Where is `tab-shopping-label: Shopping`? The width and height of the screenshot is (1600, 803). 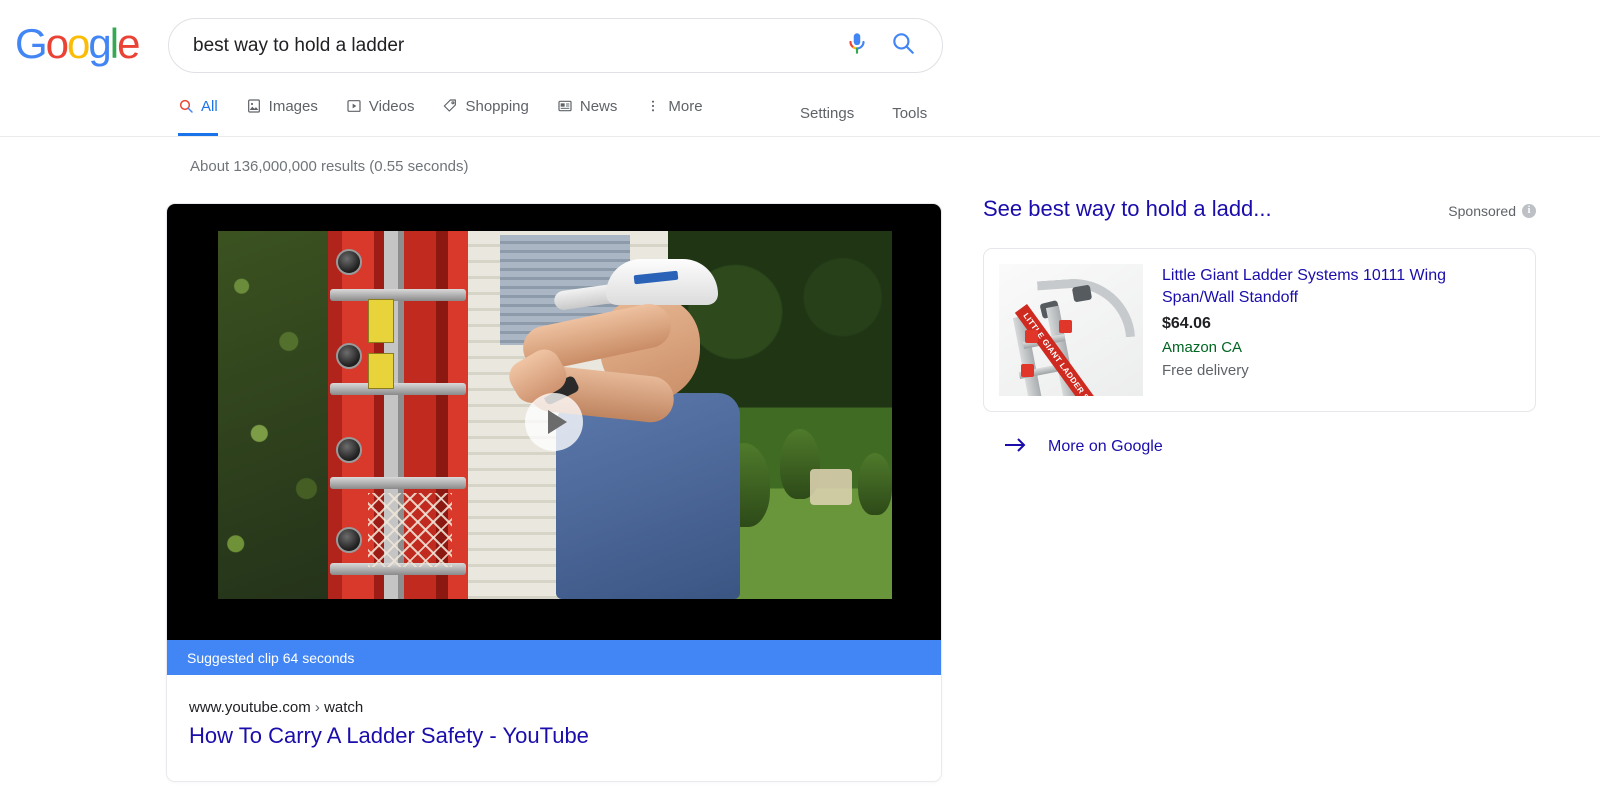
tab-shopping-label: Shopping is located at coordinates (497, 106).